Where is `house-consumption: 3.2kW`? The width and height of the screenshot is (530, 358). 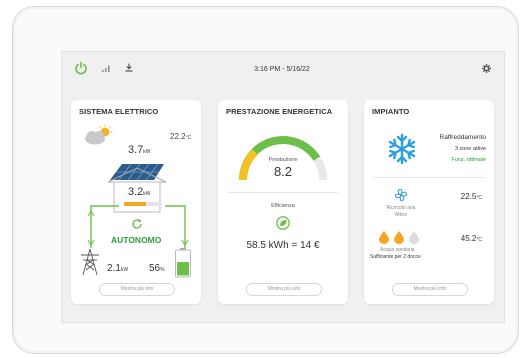 house-consumption: 3.2kW is located at coordinates (139, 192).